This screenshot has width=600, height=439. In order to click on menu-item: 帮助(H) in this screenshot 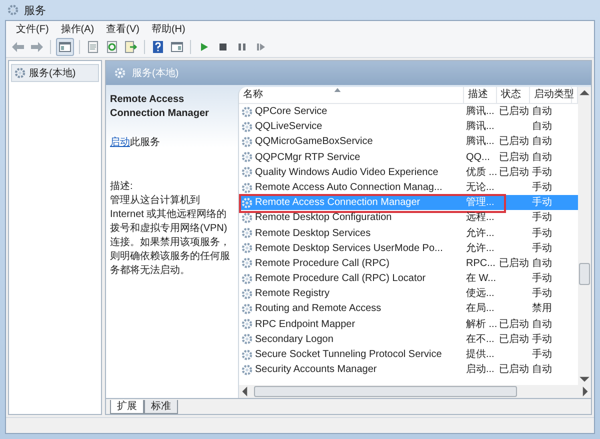, I will do `click(168, 29)`.